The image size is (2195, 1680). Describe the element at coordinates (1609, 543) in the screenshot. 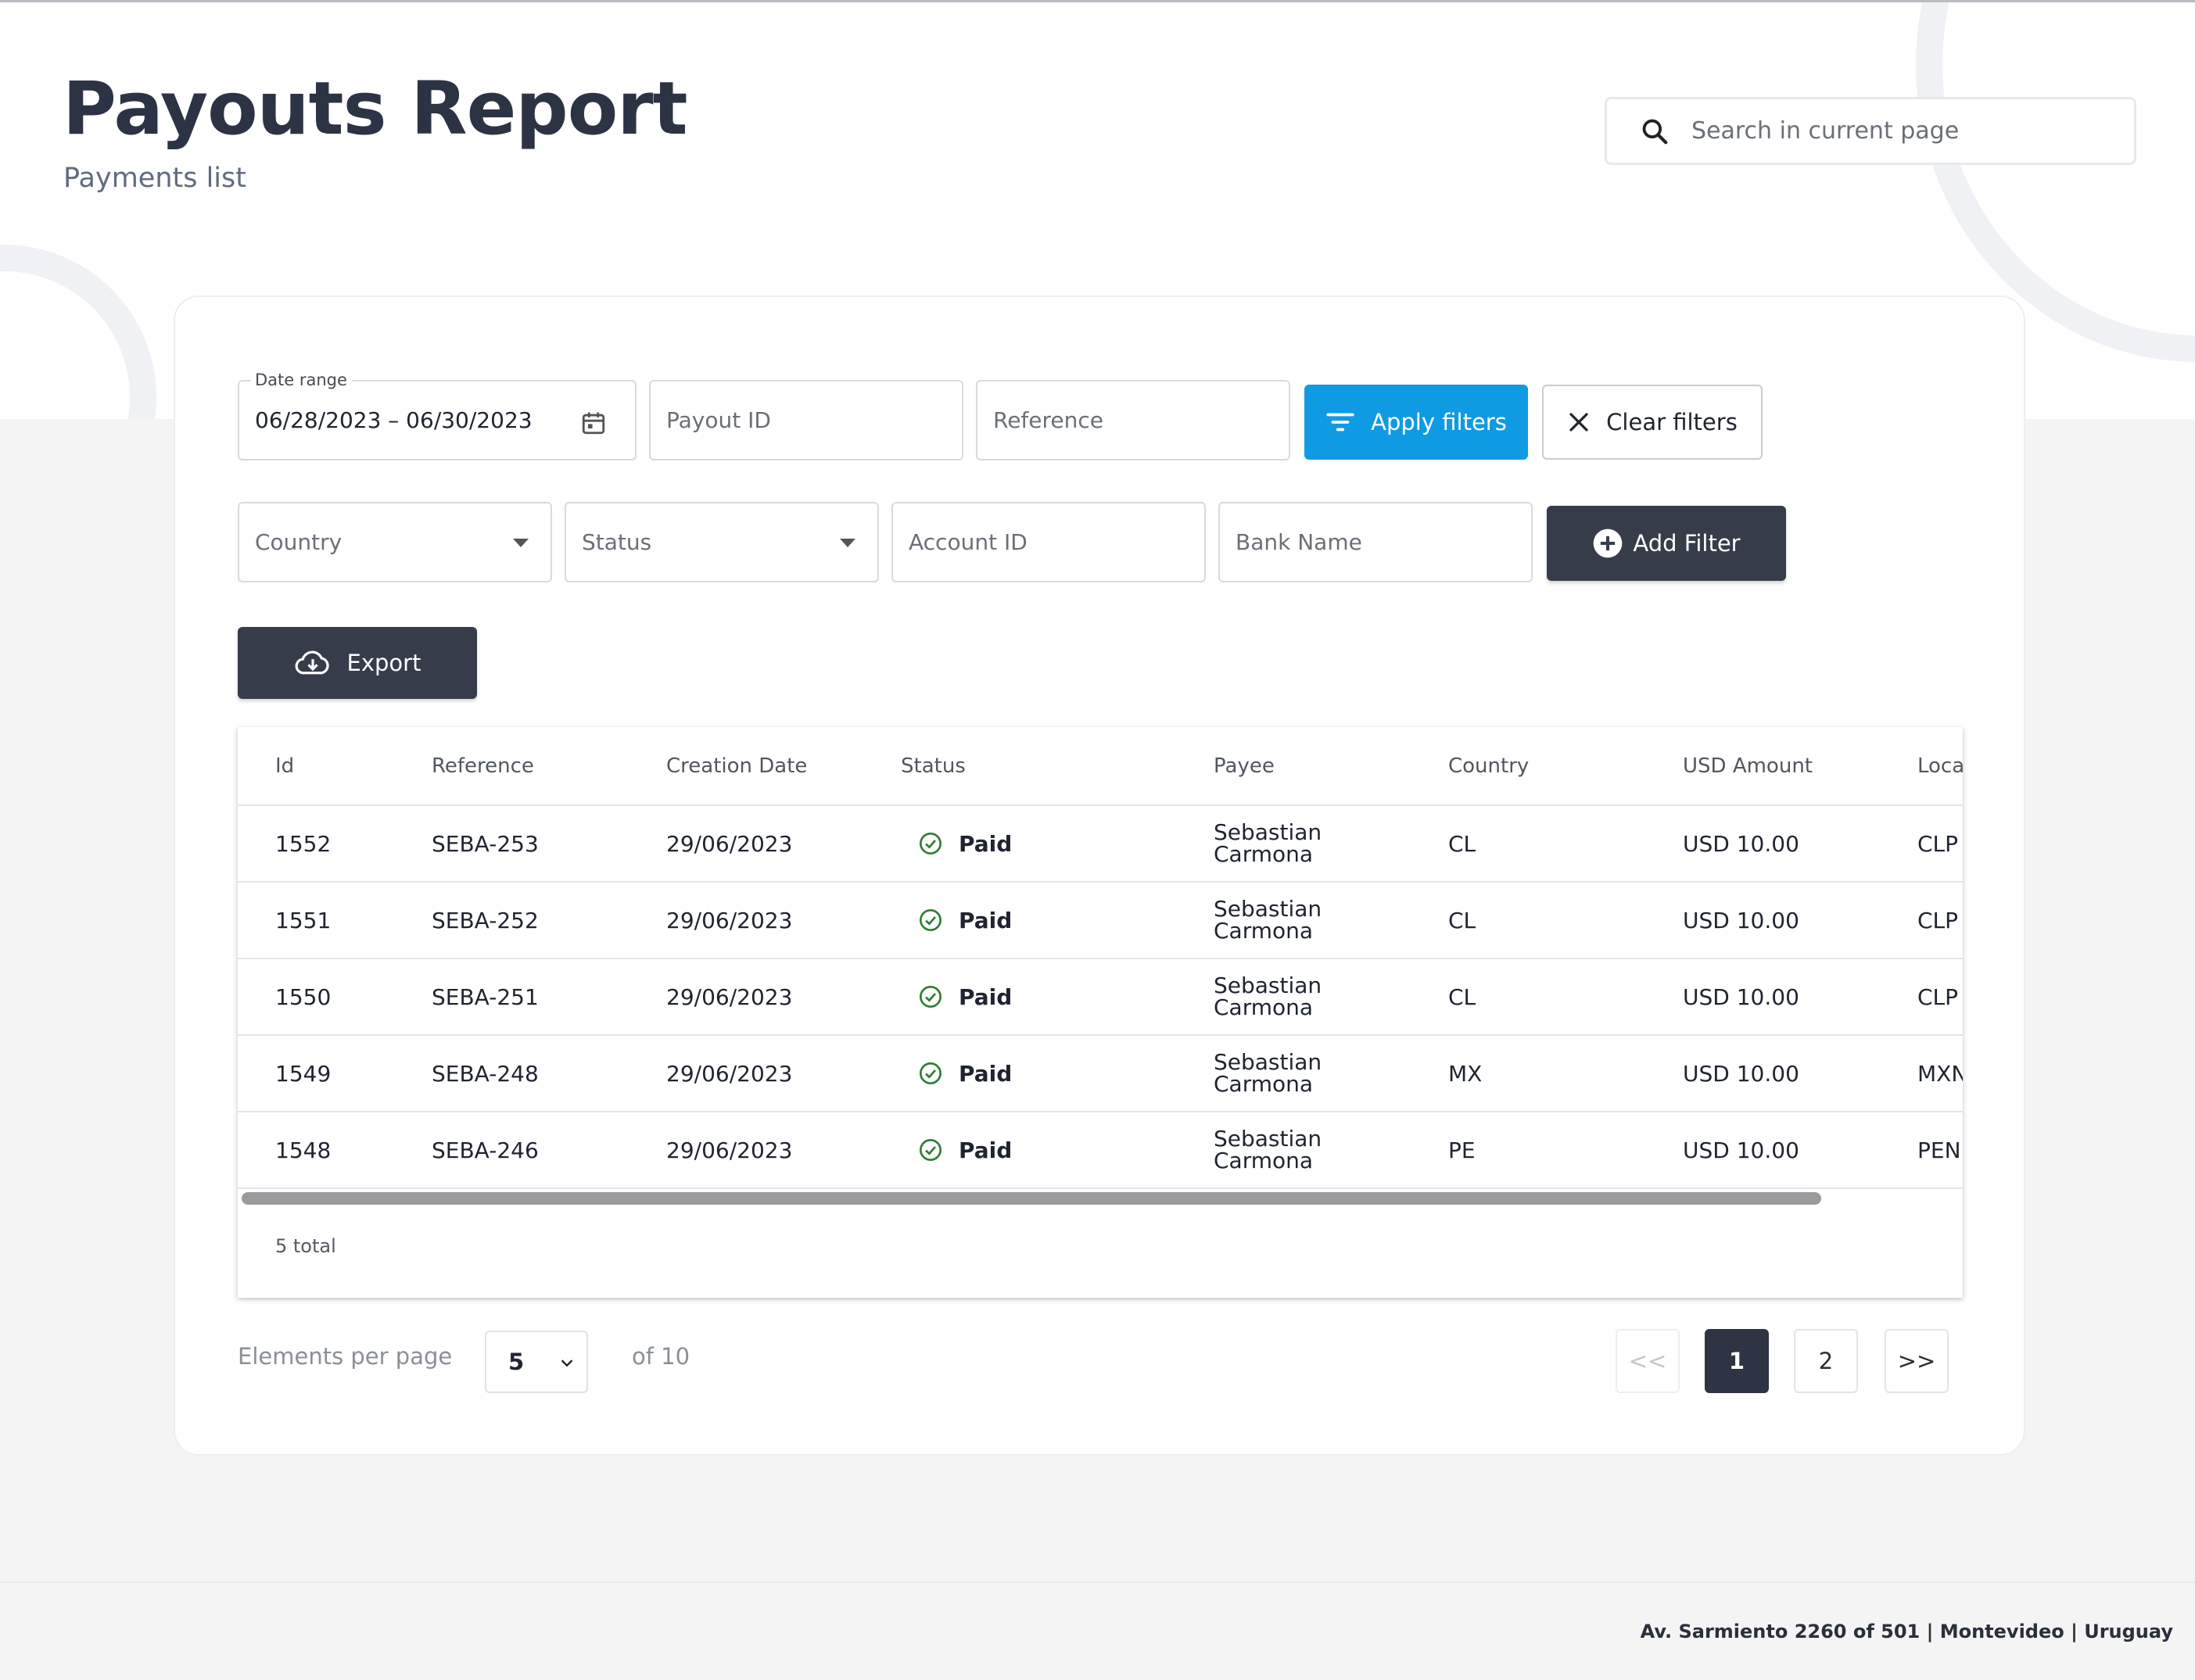

I see `add-circle-icon` at that location.